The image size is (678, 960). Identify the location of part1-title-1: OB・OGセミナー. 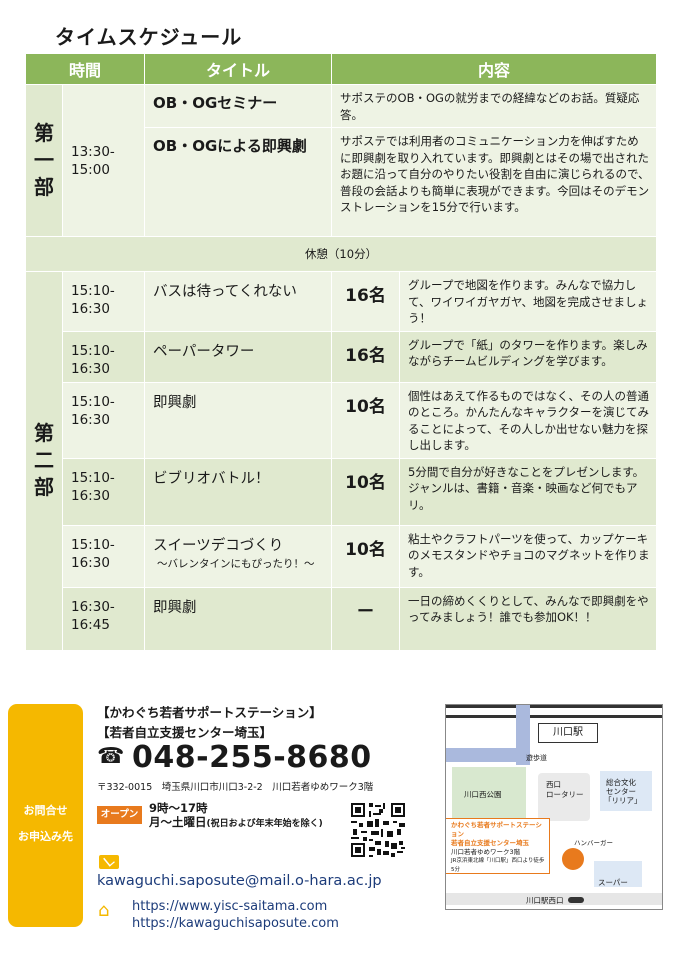
(238, 106).